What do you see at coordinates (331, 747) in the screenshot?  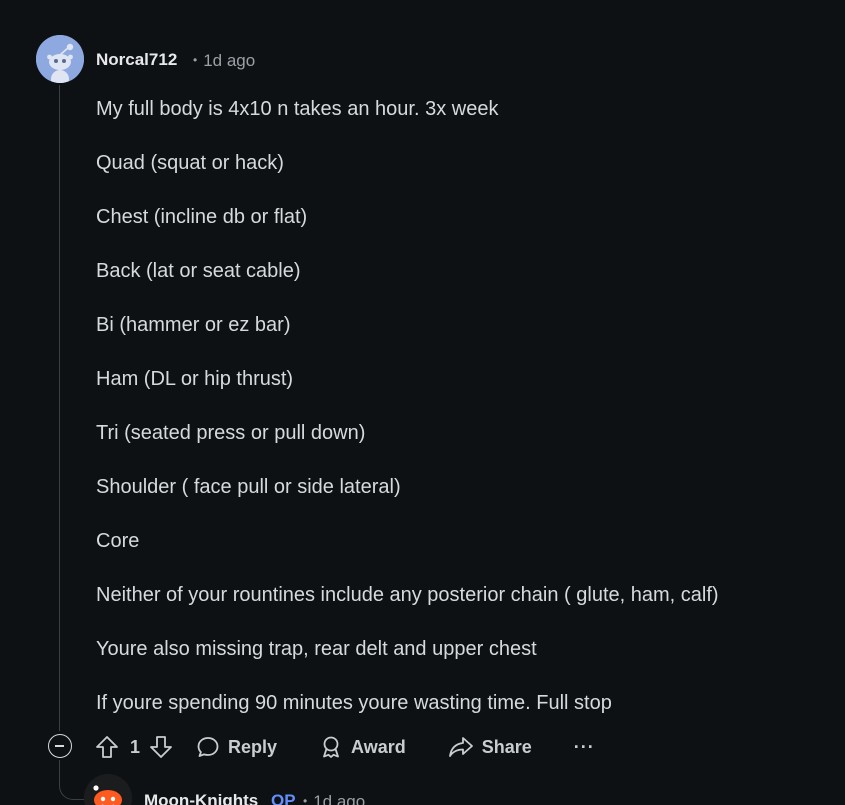 I see `award-ribbon-icon` at bounding box center [331, 747].